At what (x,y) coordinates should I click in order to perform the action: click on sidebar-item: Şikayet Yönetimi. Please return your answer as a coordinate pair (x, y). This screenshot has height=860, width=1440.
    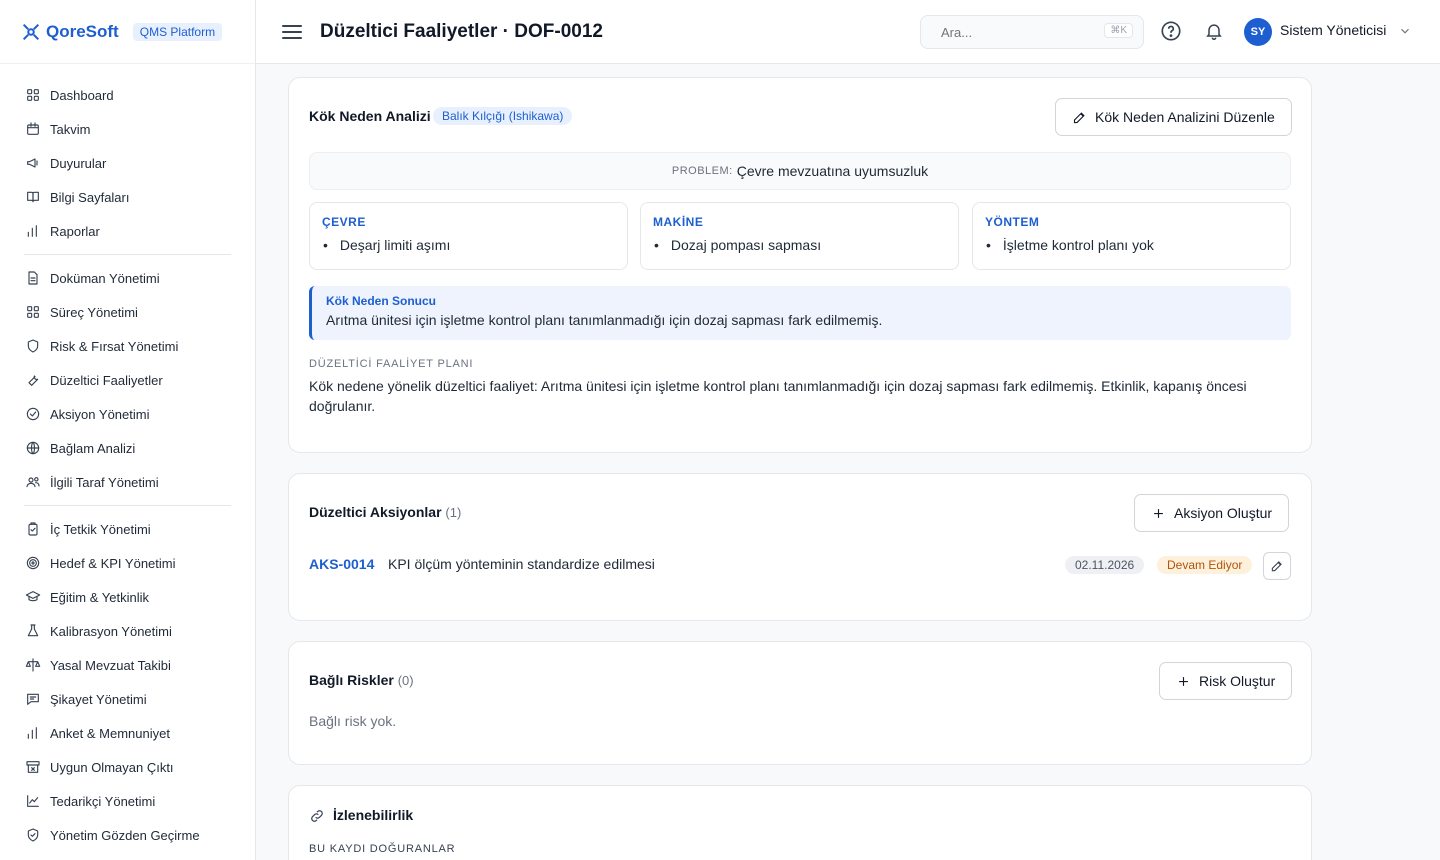
    Looking at the image, I should click on (127, 699).